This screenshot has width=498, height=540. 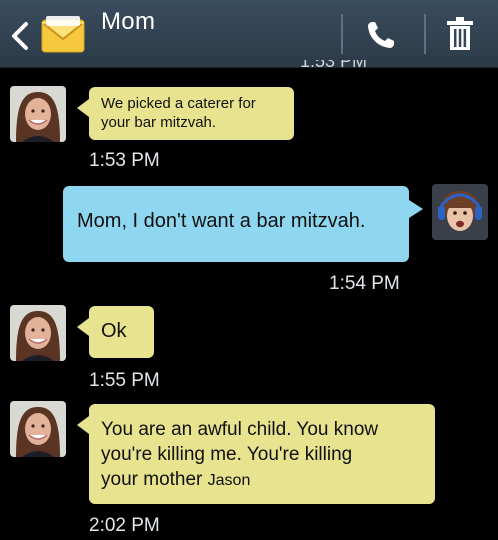 What do you see at coordinates (124, 525) in the screenshot?
I see `message-timestamp: 2:02 PM` at bounding box center [124, 525].